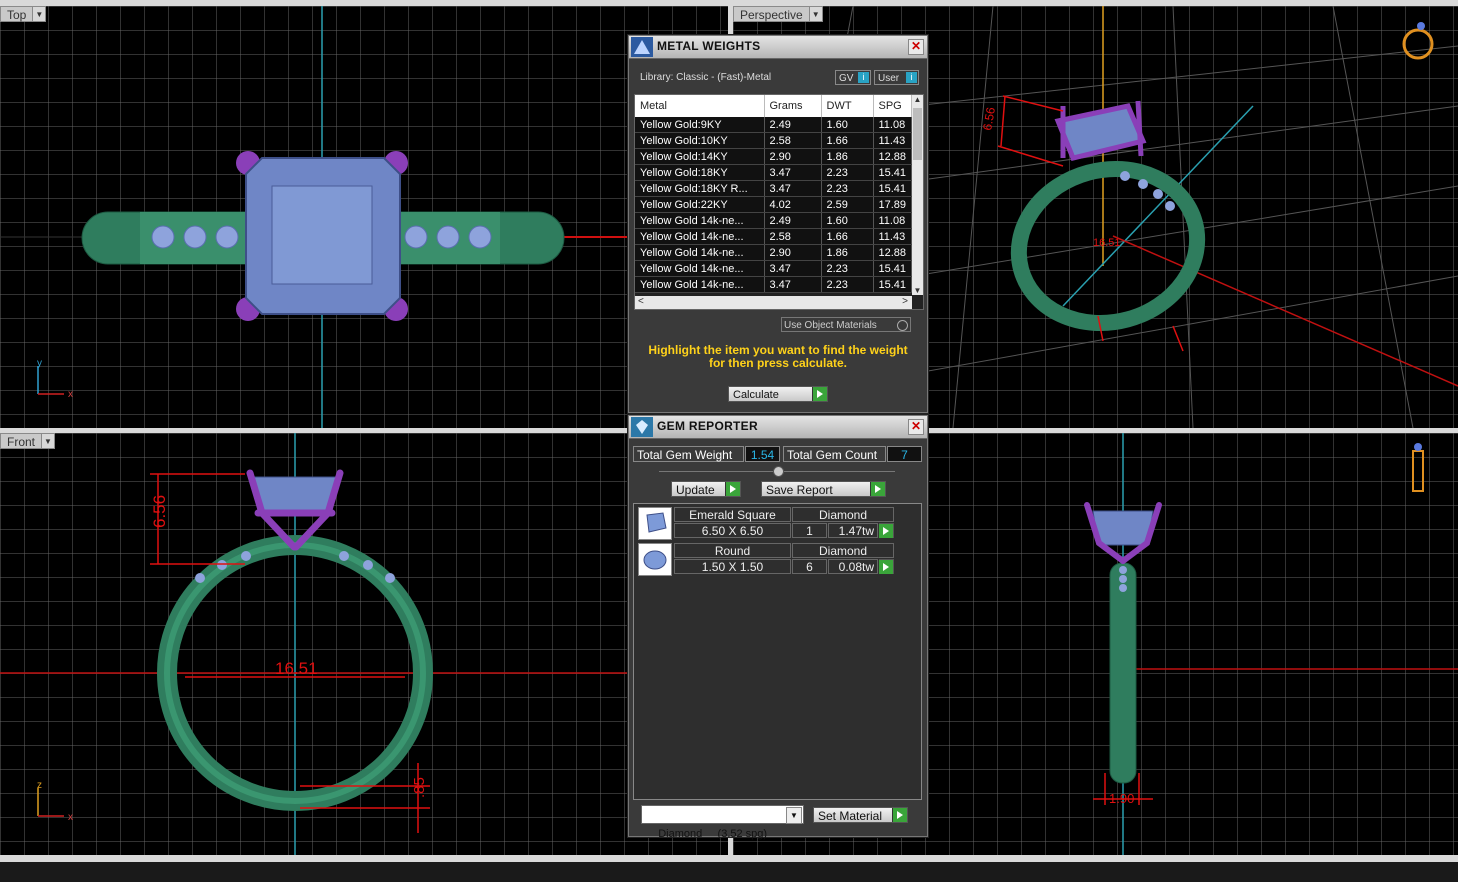 The width and height of the screenshot is (1458, 882). I want to click on col-grams: Grams, so click(793, 106).